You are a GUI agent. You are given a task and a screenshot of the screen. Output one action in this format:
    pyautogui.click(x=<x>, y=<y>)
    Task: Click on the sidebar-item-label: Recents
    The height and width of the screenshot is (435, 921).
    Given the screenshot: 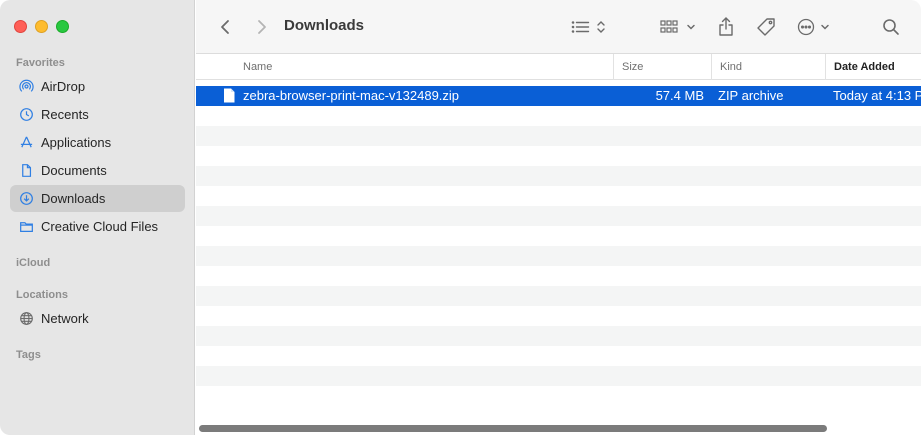 What is the action you would take?
    pyautogui.click(x=65, y=114)
    